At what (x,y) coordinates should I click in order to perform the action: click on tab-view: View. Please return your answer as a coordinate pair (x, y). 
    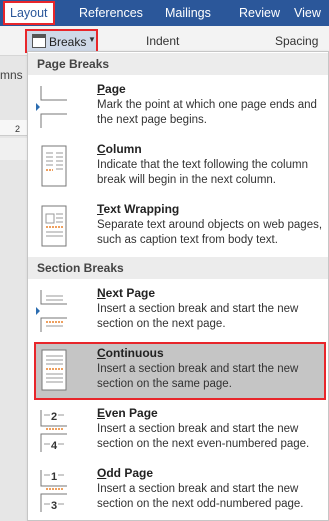
    Looking at the image, I should click on (307, 13).